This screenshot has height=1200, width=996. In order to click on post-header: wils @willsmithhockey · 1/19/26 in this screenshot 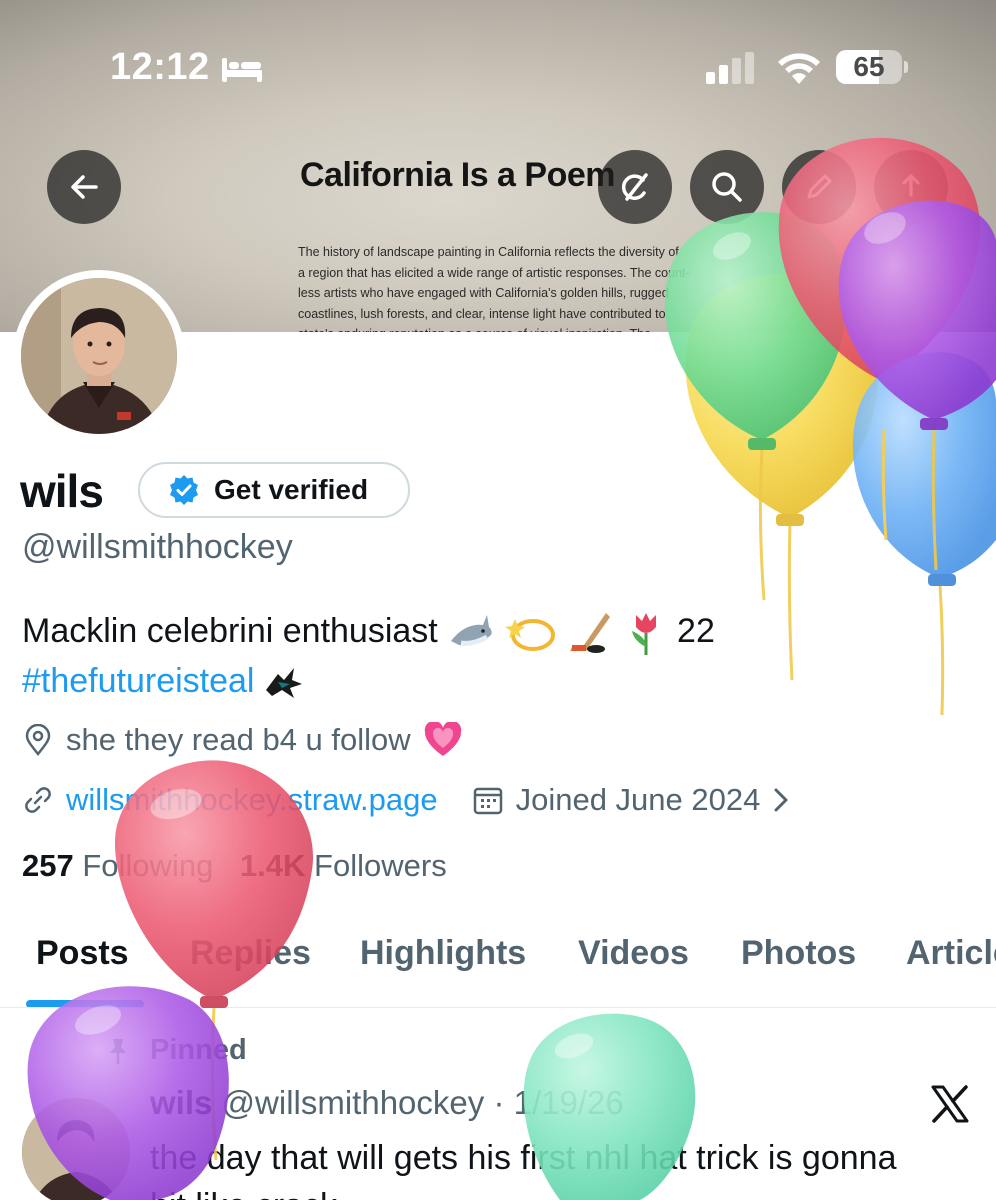, I will do `click(387, 1103)`.